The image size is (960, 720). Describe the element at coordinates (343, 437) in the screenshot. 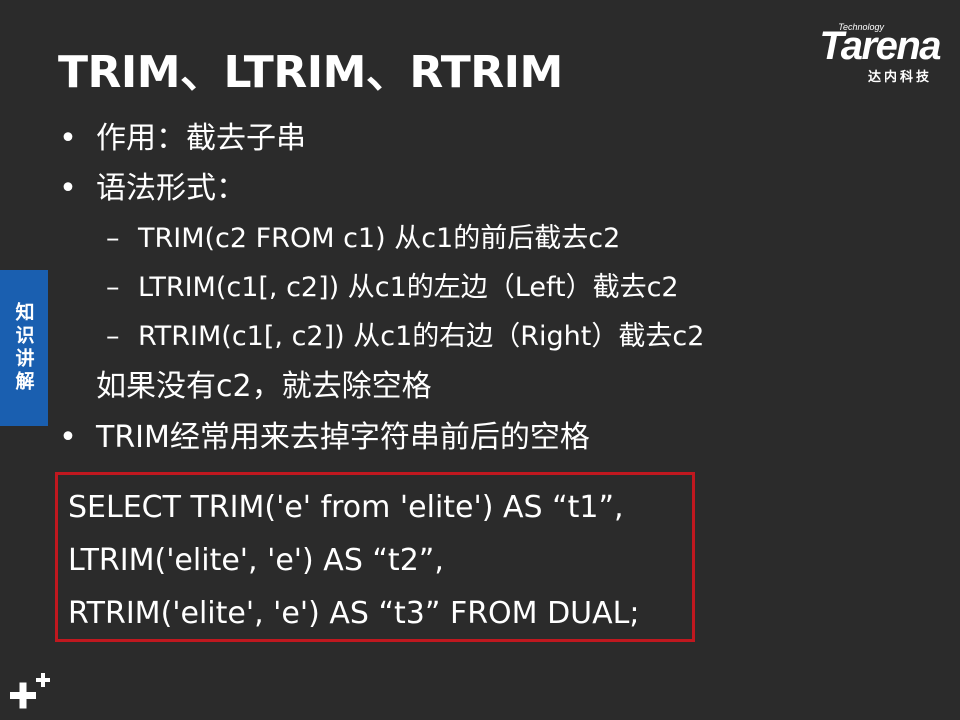

I see `list-item-text: TRIM经常用来去掉字符串前后的空格` at that location.